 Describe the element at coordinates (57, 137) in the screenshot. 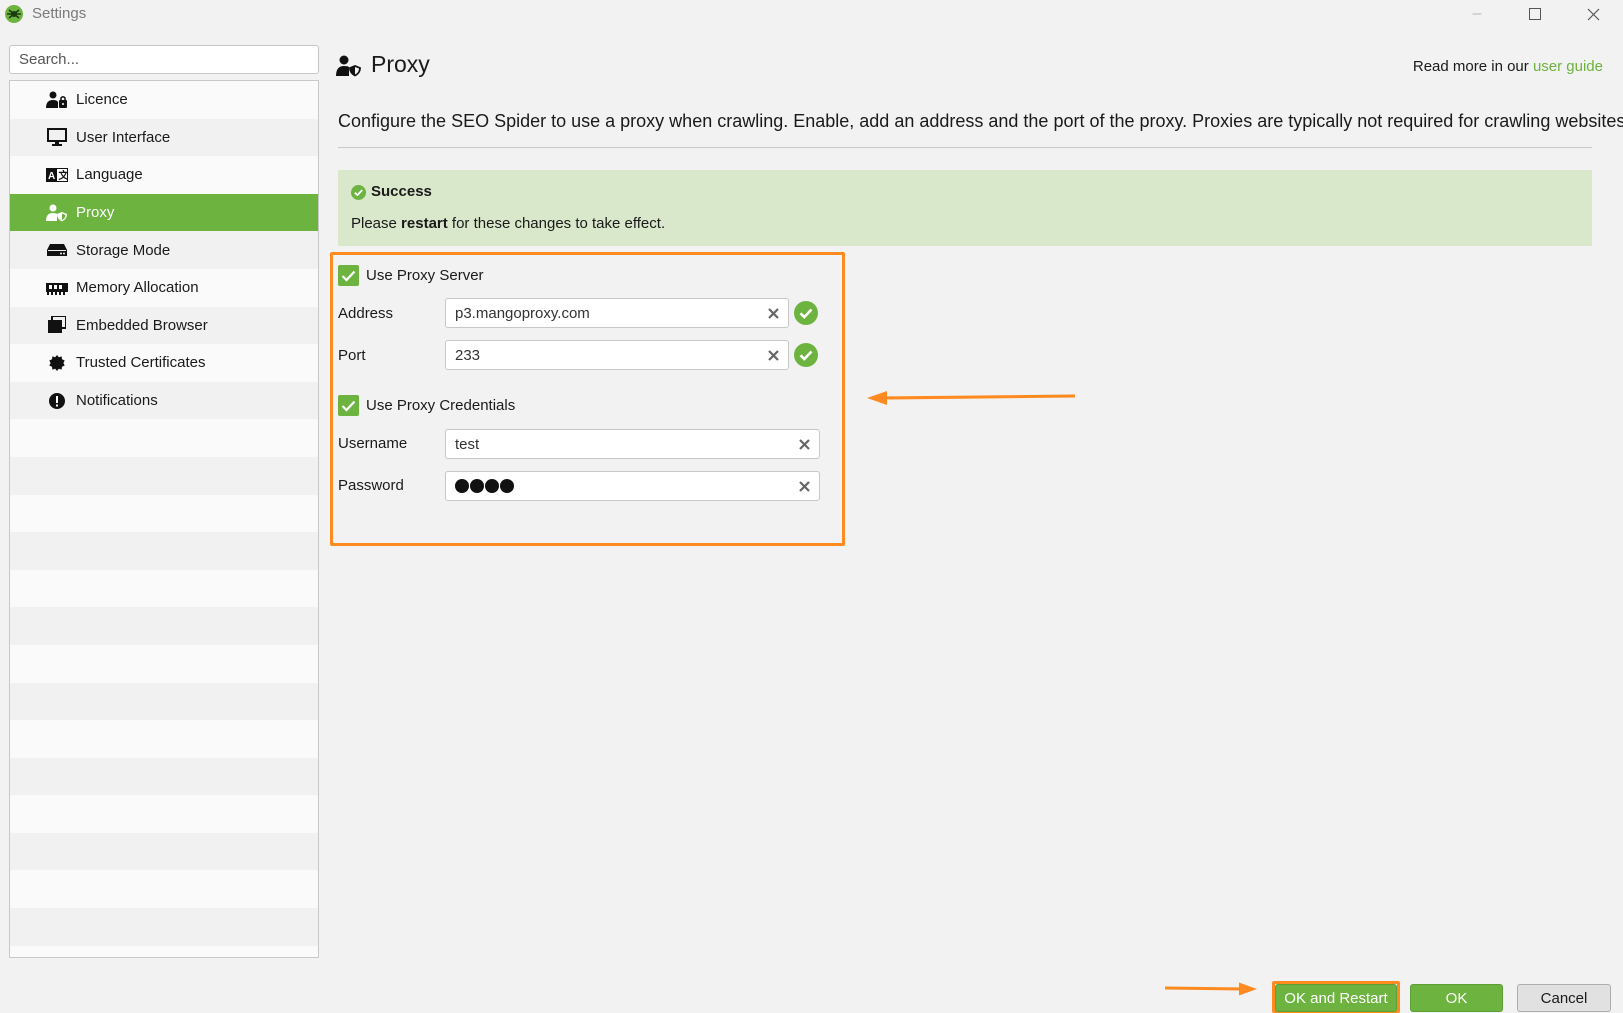

I see `monitor-icon` at that location.